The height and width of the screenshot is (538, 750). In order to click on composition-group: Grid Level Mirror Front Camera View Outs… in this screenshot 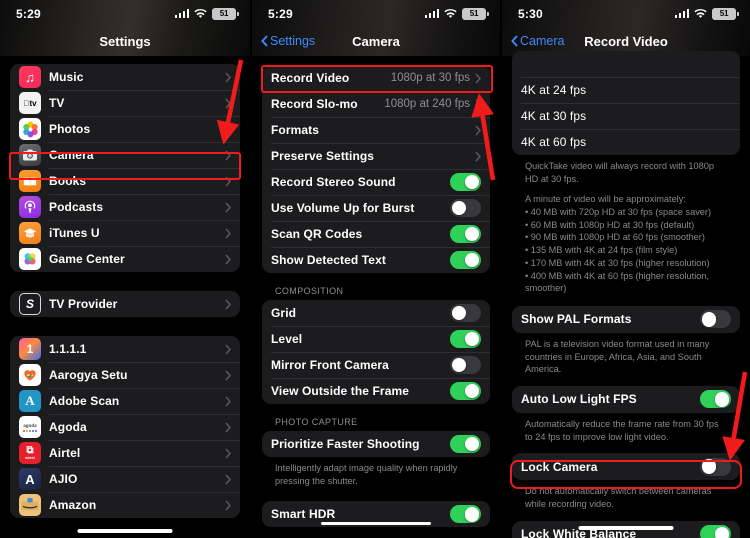, I will do `click(376, 352)`.